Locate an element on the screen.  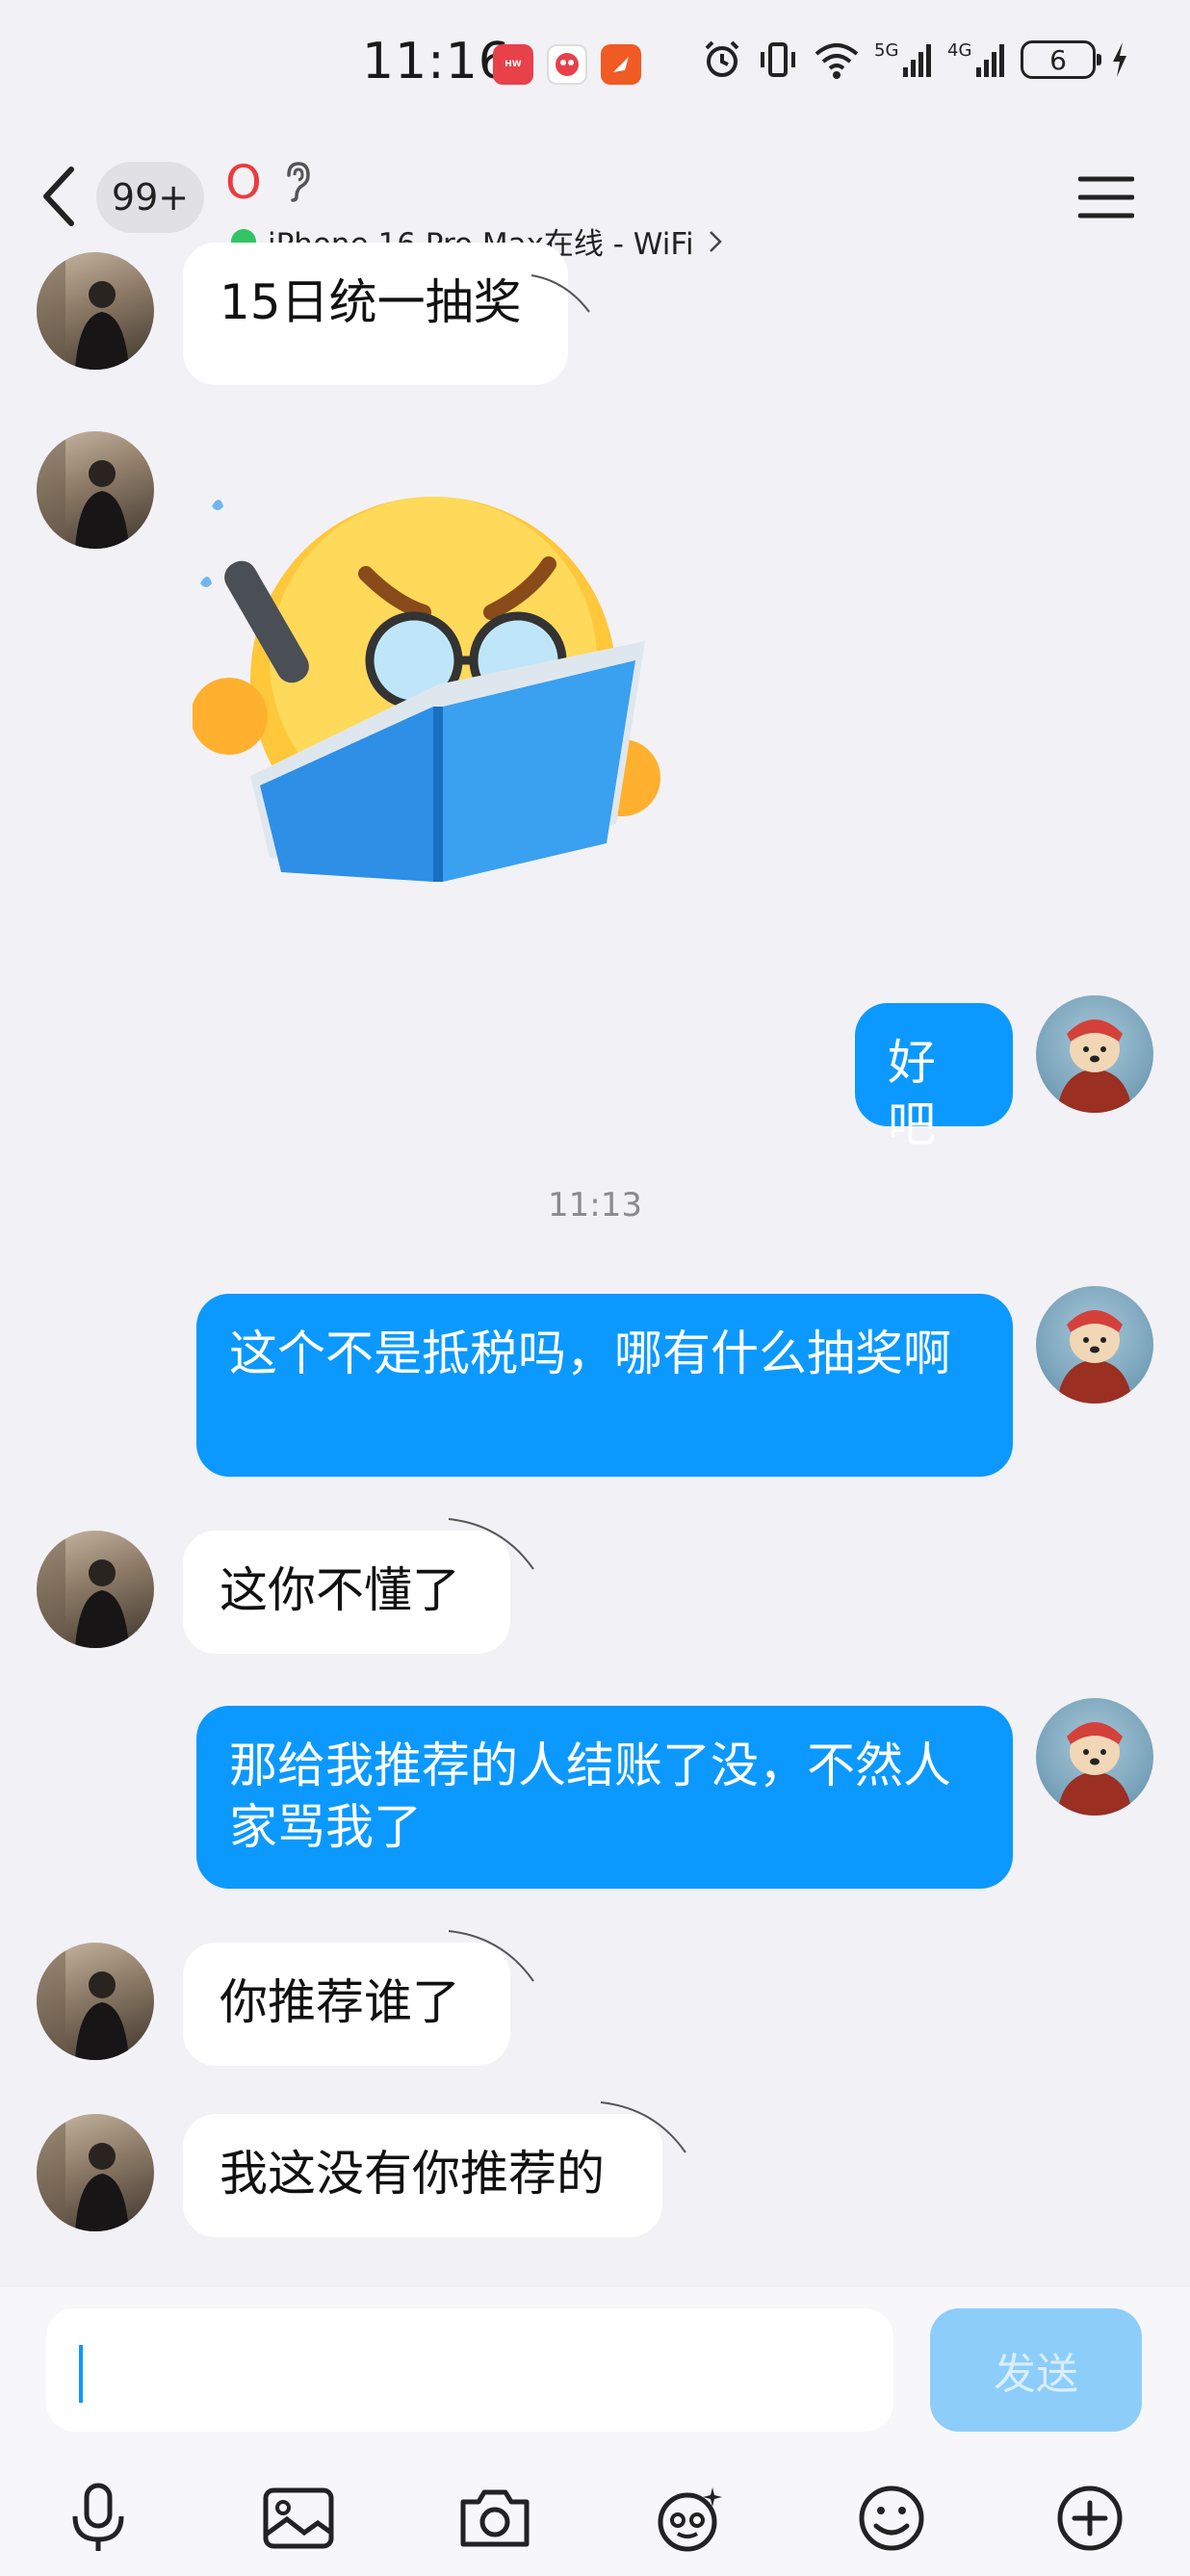
sticker-message is located at coordinates (438, 684).